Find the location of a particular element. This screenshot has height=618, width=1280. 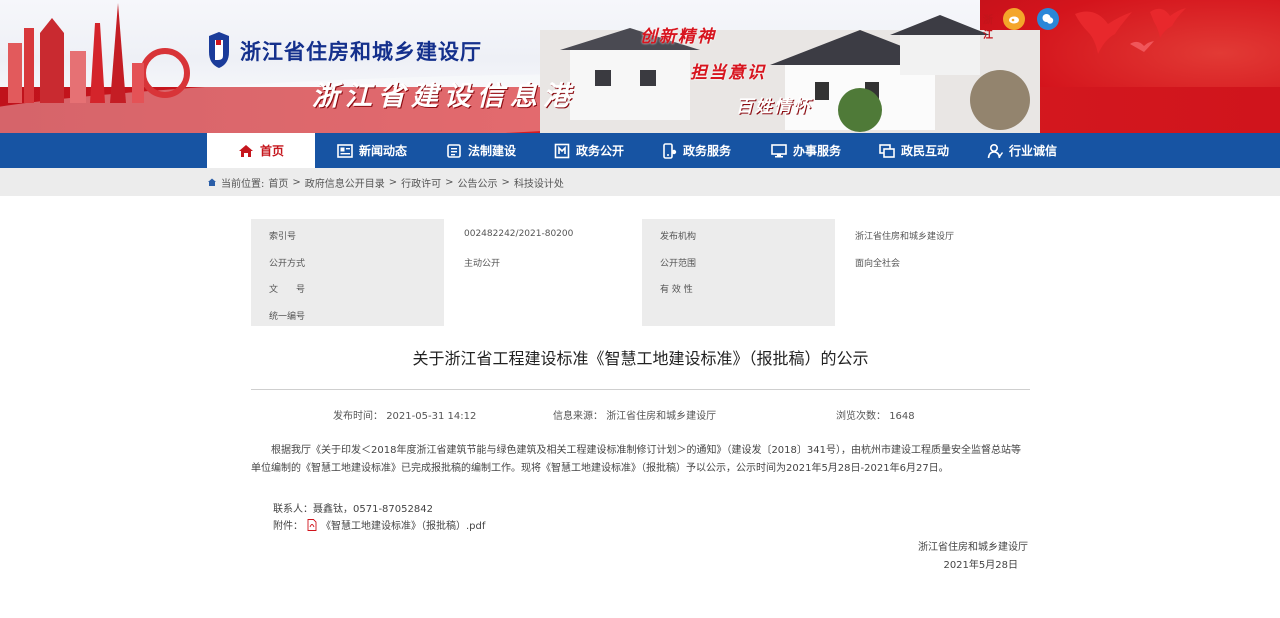

breadcrumb-link-home: 首页 is located at coordinates (278, 182).